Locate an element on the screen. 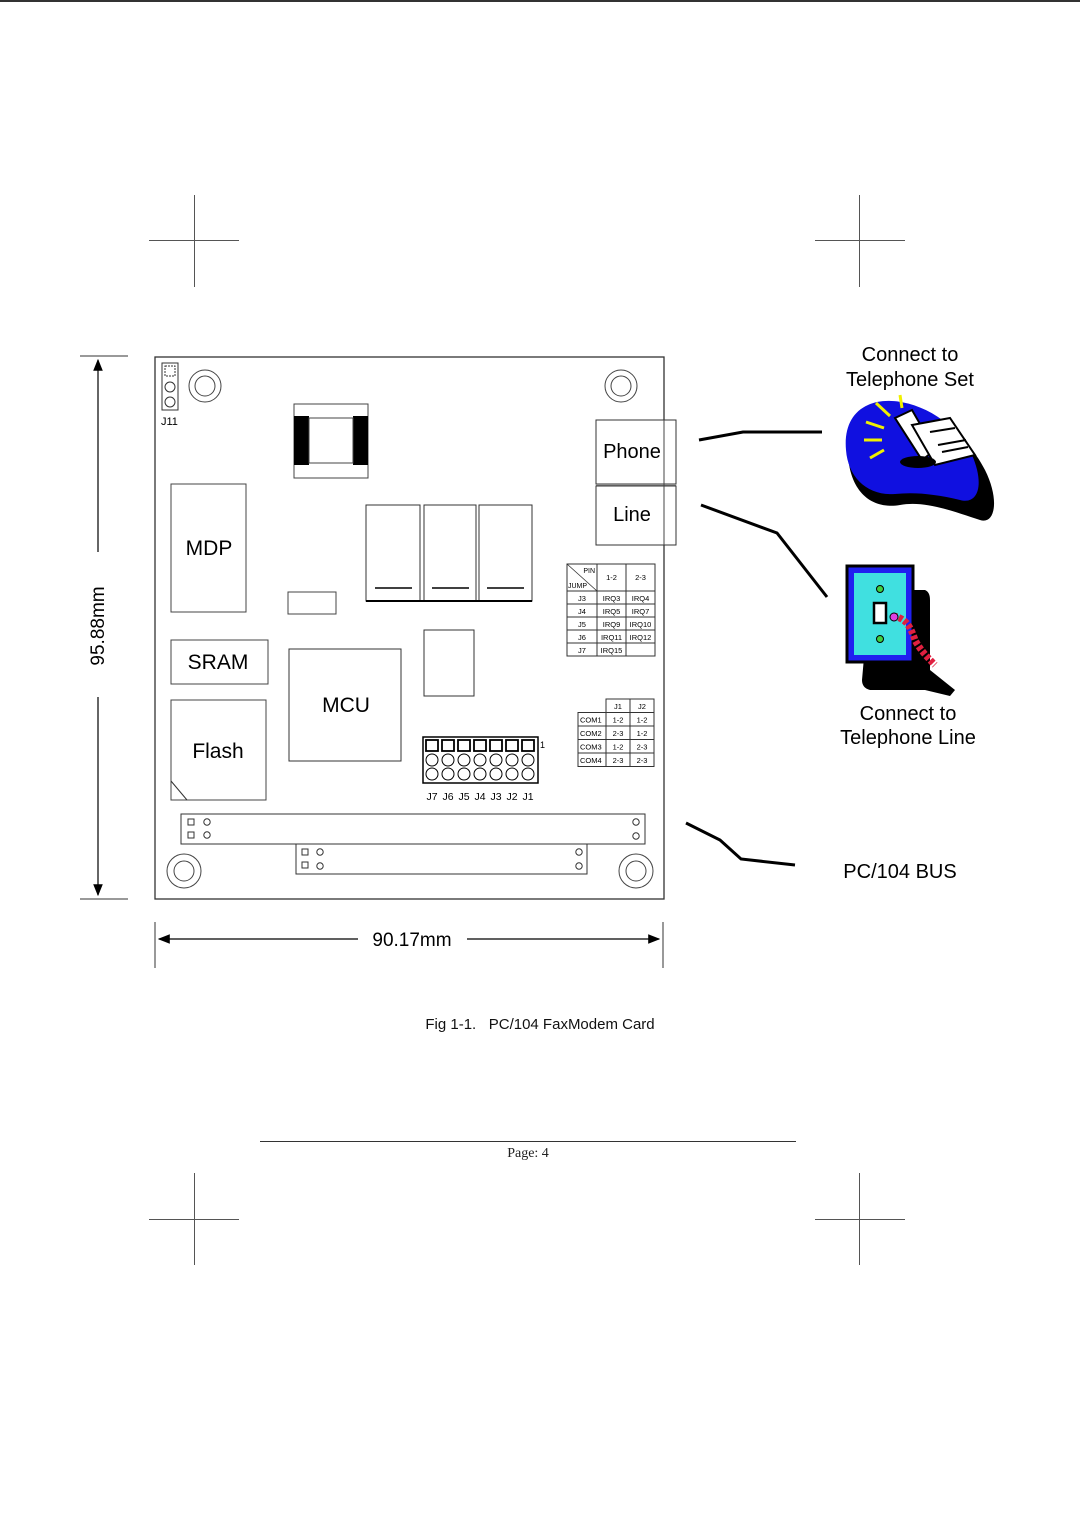  callout-line-line is located at coordinates (764, 550).